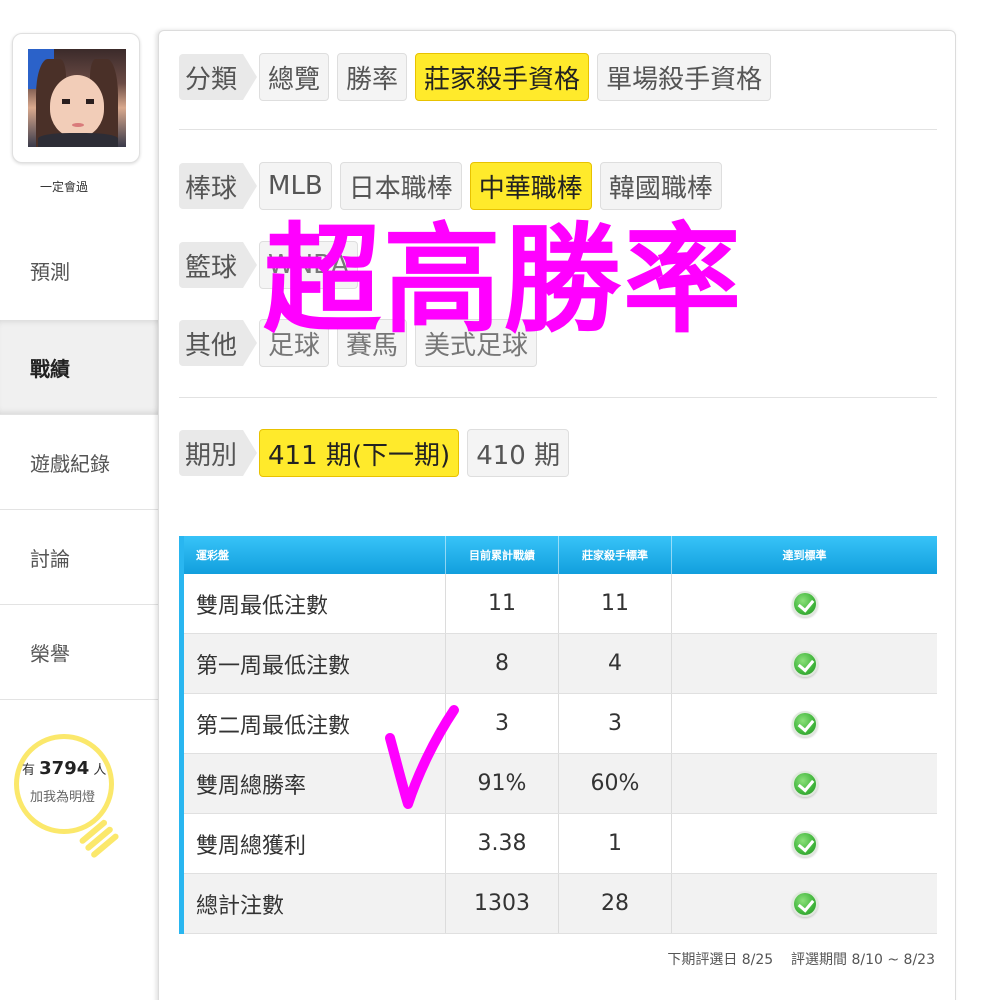 The height and width of the screenshot is (1000, 984). I want to click on row-standard: 4, so click(615, 663).